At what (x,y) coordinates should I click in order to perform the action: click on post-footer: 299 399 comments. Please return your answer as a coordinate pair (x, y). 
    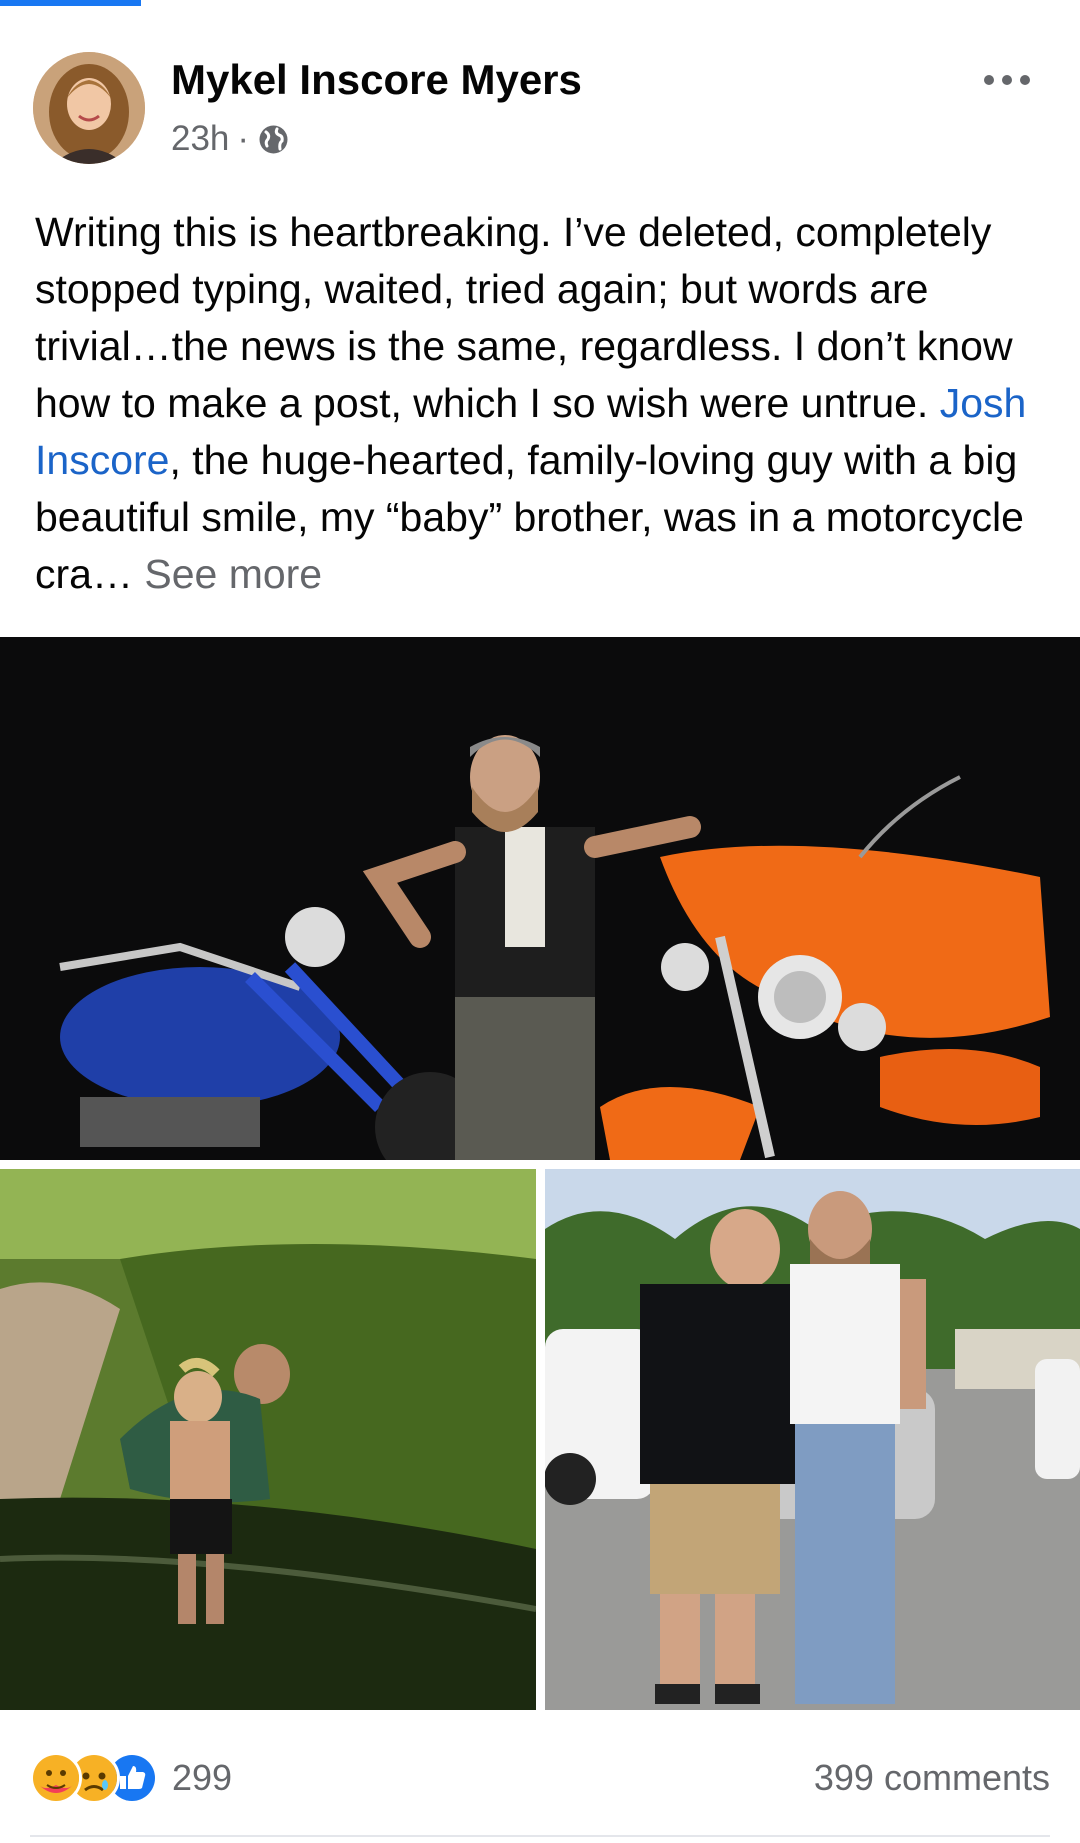
    Looking at the image, I should click on (540, 1778).